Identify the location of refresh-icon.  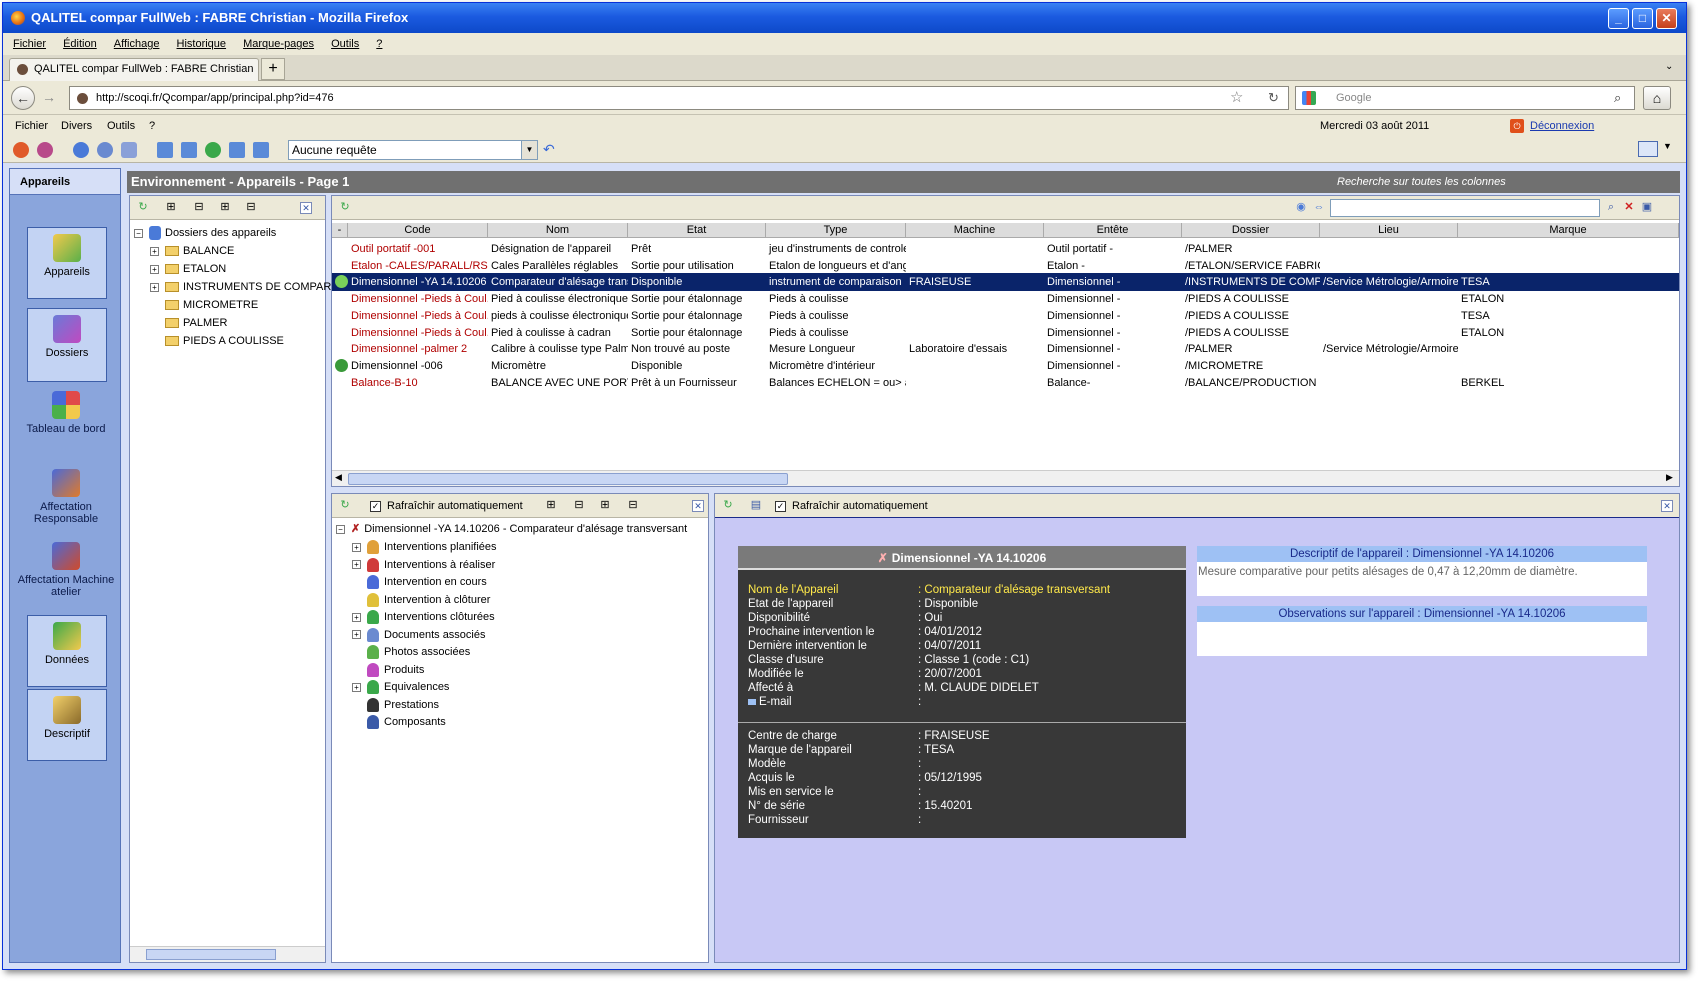
(213, 150).